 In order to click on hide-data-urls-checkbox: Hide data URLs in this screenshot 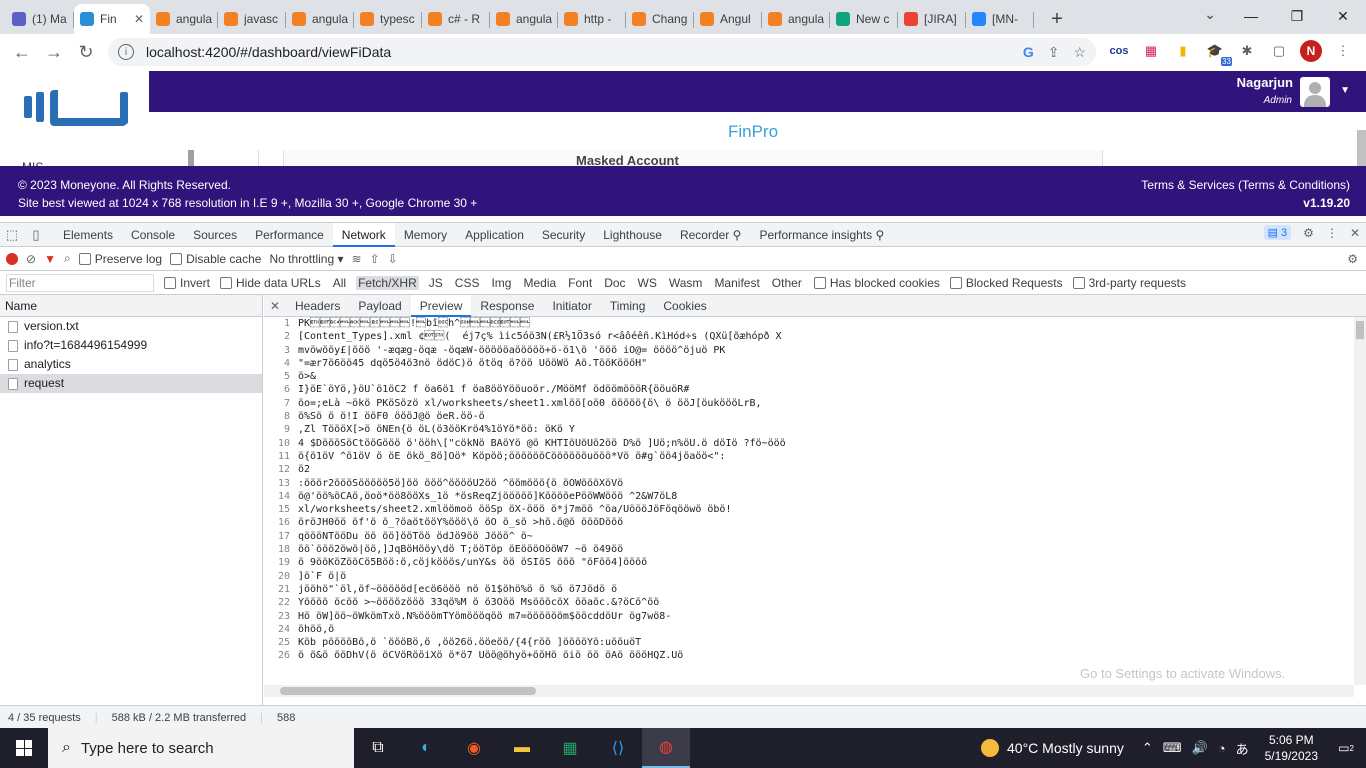, I will do `click(270, 283)`.